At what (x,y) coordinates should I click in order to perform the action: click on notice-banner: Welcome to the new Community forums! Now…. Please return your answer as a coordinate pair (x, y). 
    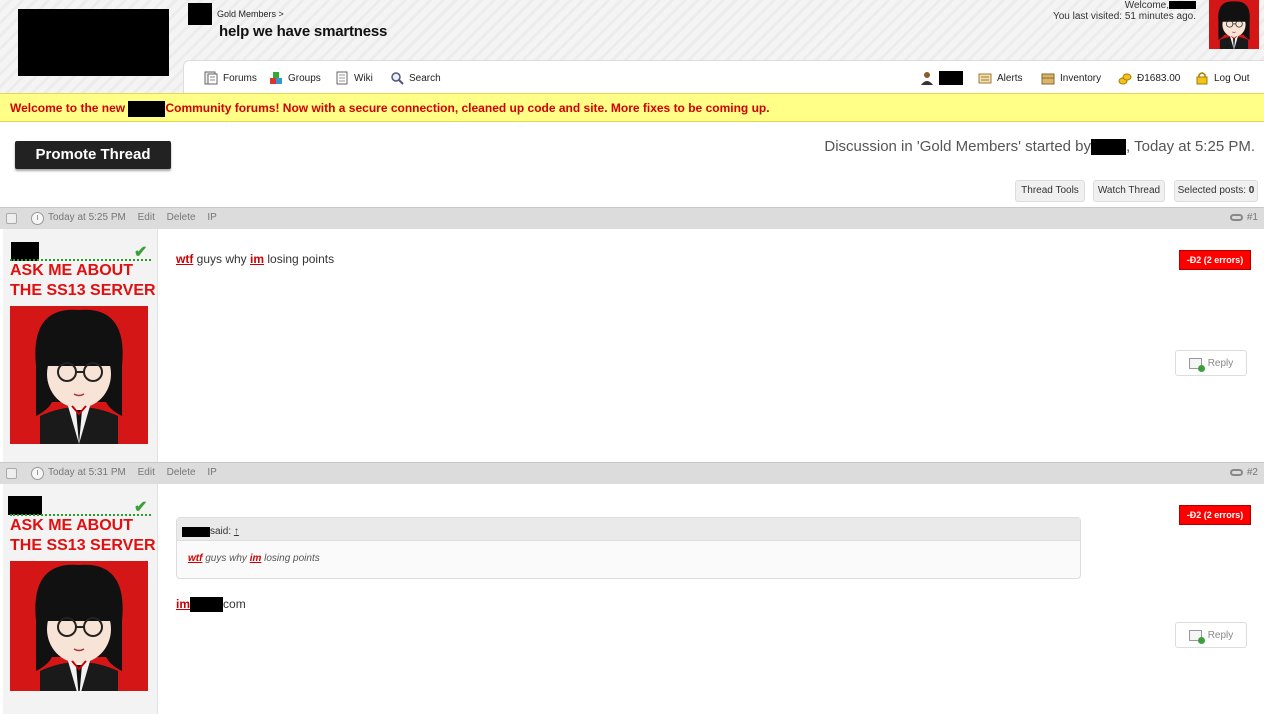
    Looking at the image, I should click on (632, 107).